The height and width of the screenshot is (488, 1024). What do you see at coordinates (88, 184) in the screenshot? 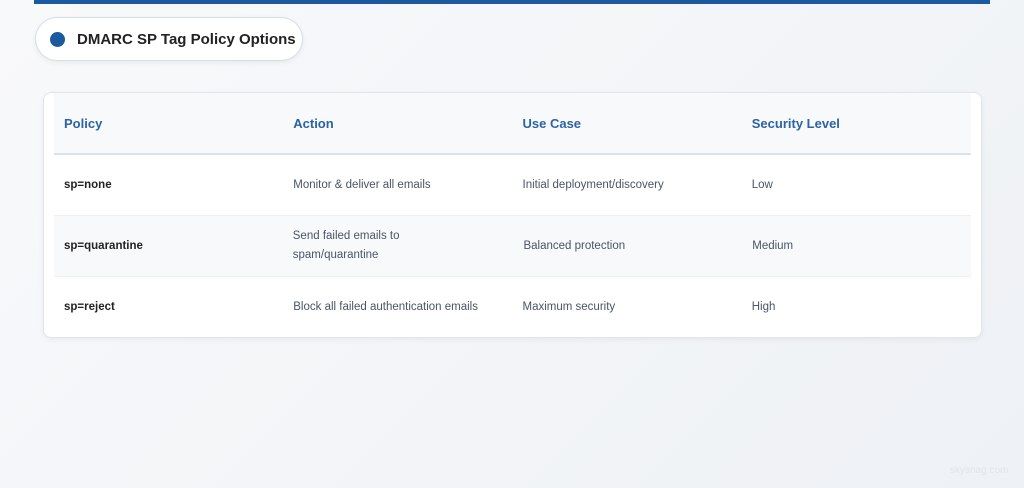
I see `cell-policy: sp=none` at bounding box center [88, 184].